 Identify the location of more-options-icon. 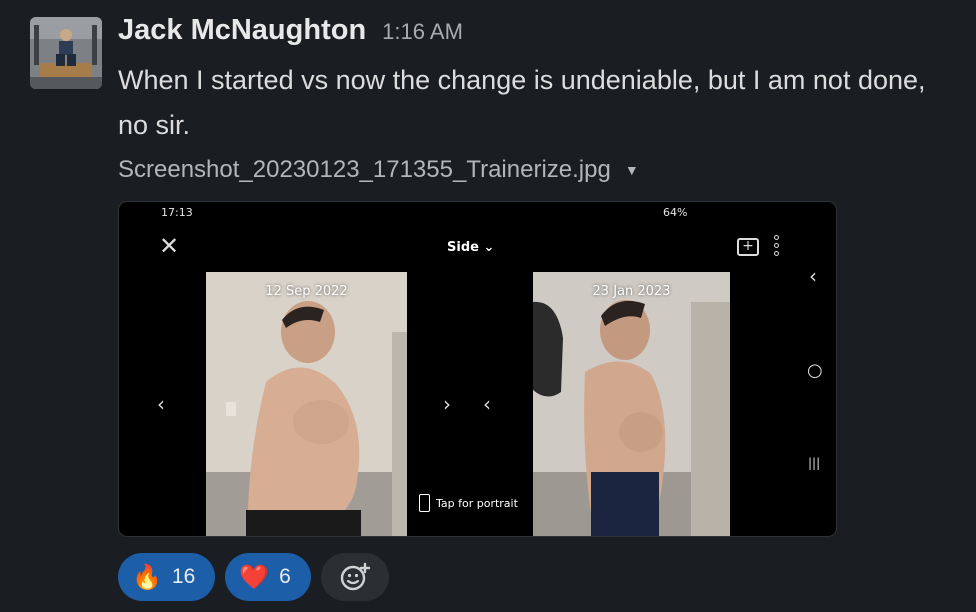
(778, 247).